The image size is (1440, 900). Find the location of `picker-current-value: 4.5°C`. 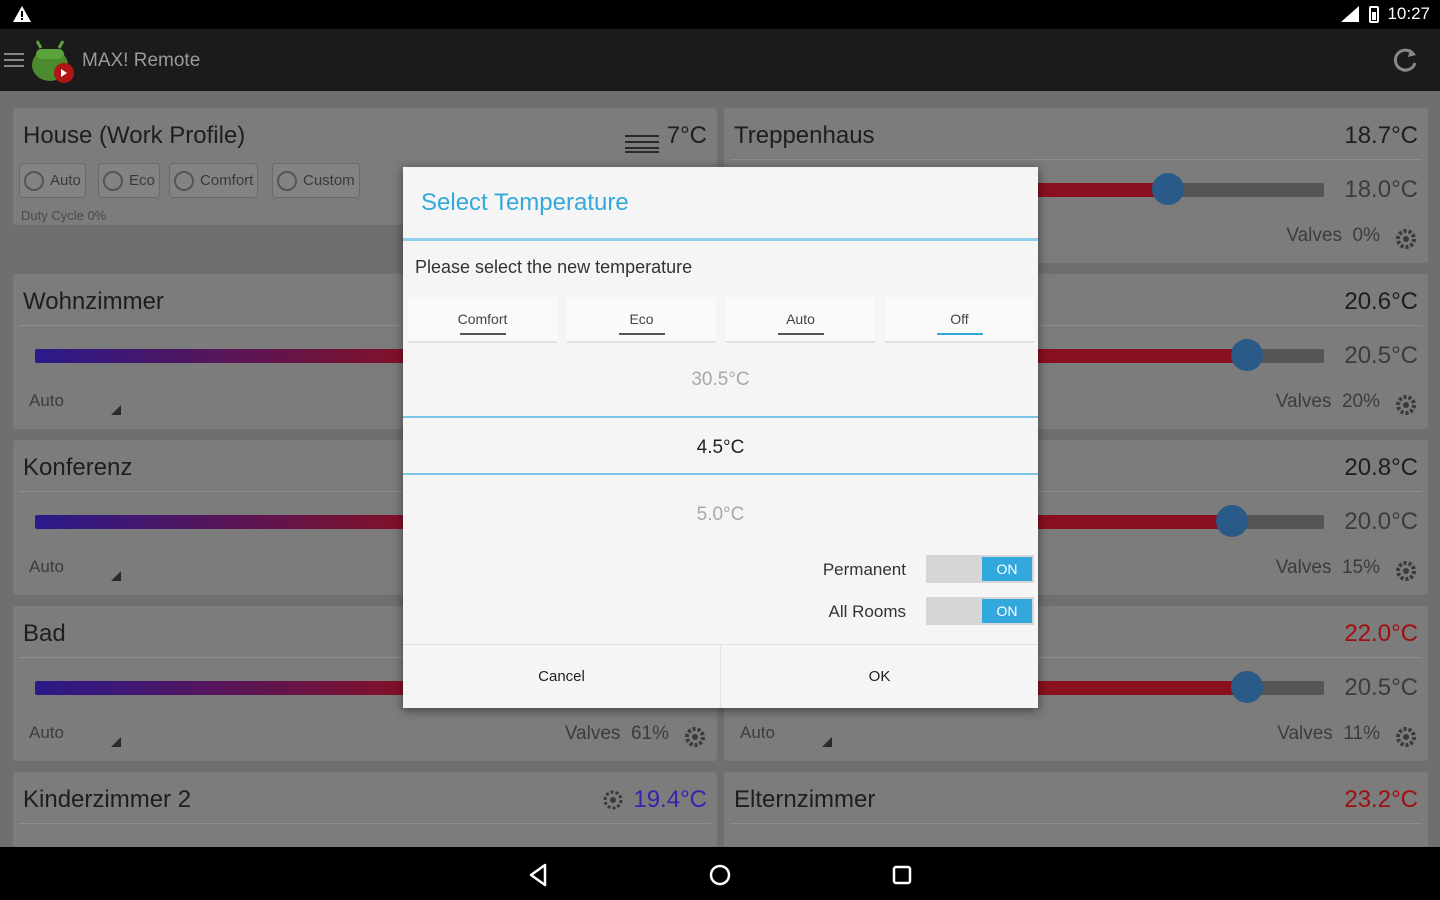

picker-current-value: 4.5°C is located at coordinates (720, 448).